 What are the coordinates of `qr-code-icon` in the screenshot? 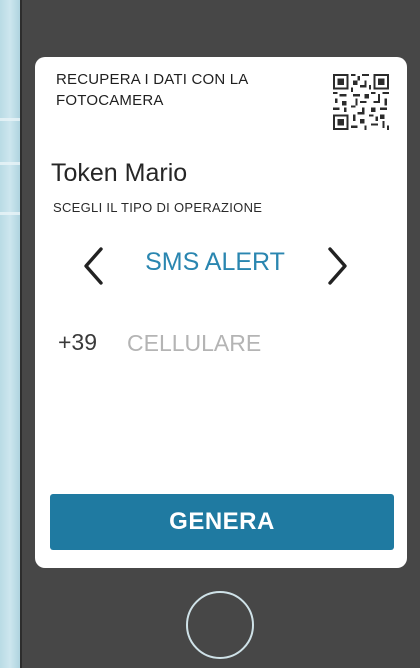 It's located at (361, 102).